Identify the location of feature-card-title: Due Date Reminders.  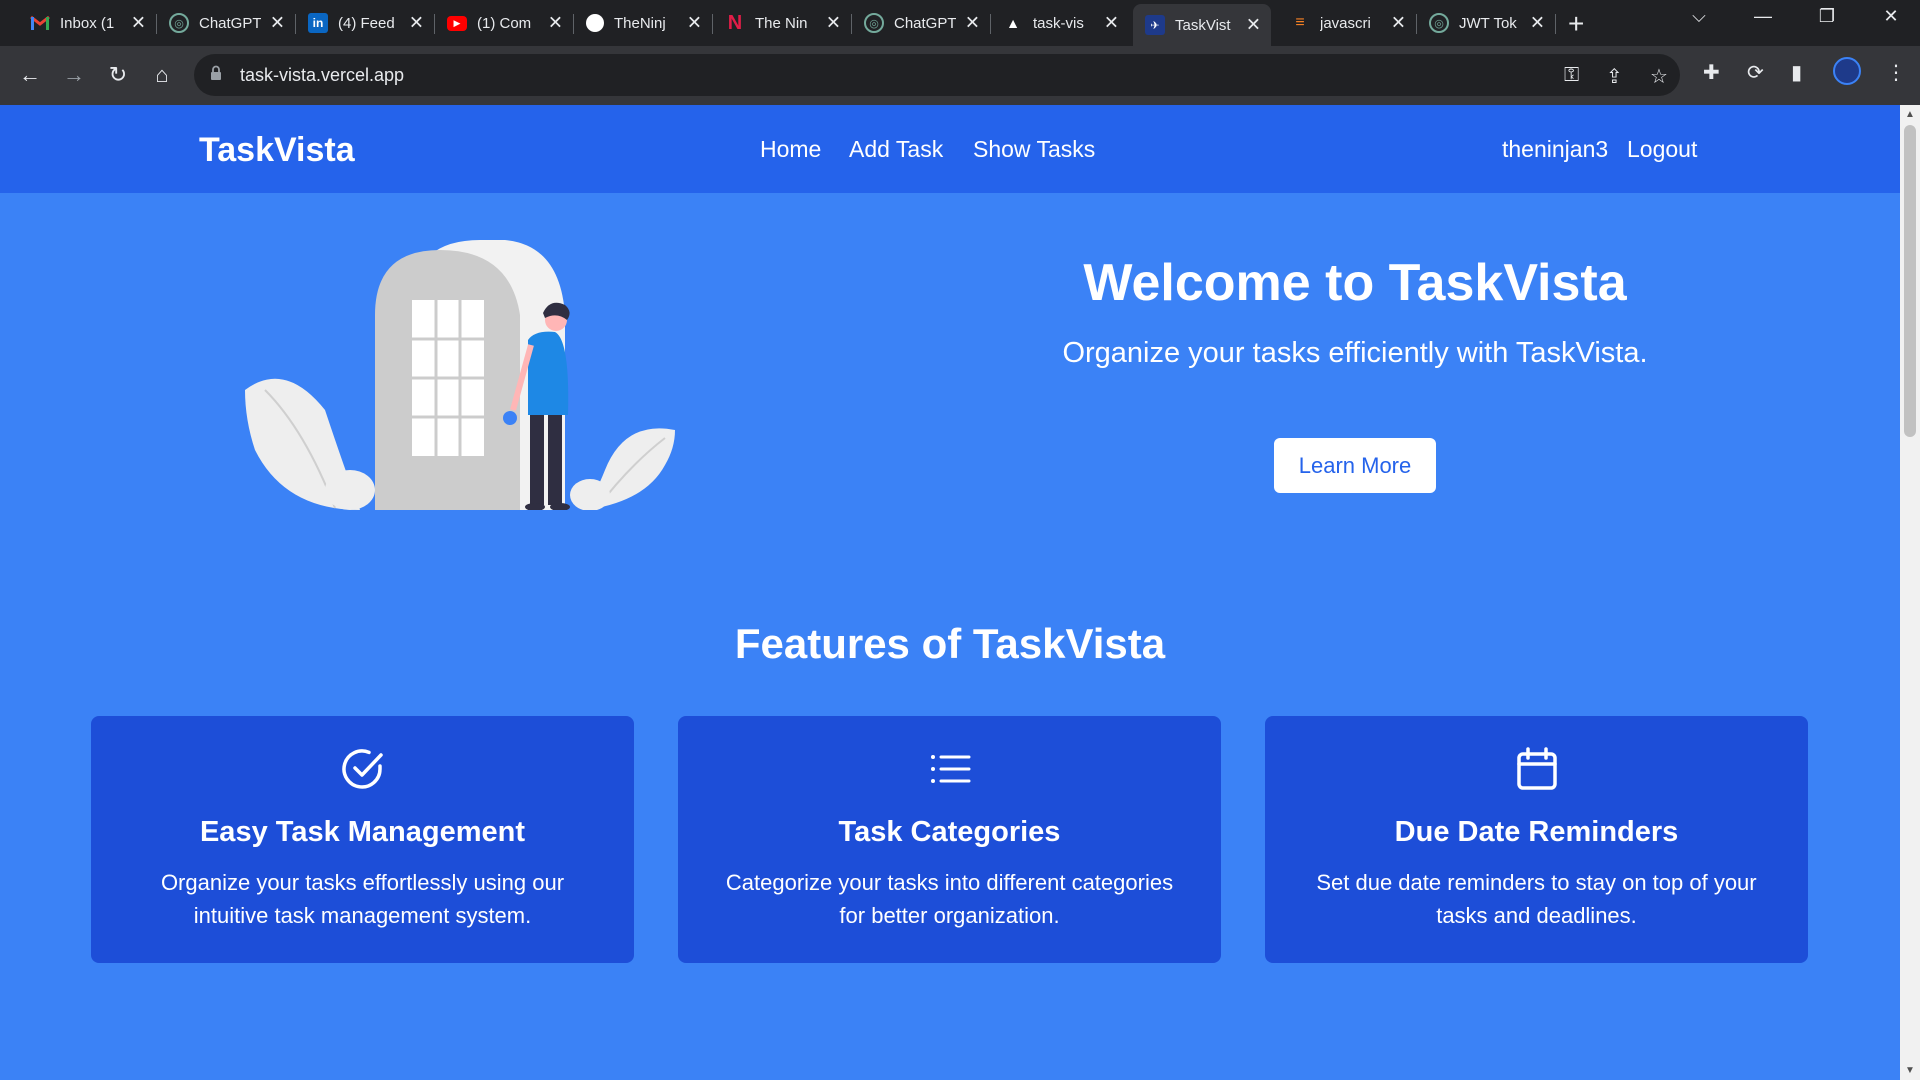
(1536, 832).